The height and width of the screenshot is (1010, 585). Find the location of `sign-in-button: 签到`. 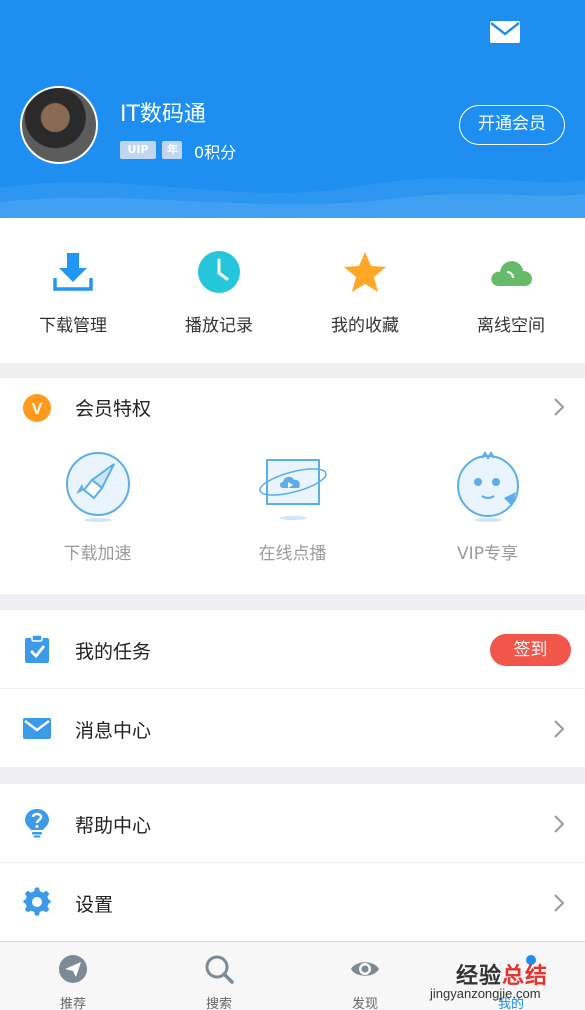

sign-in-button: 签到 is located at coordinates (530, 650).